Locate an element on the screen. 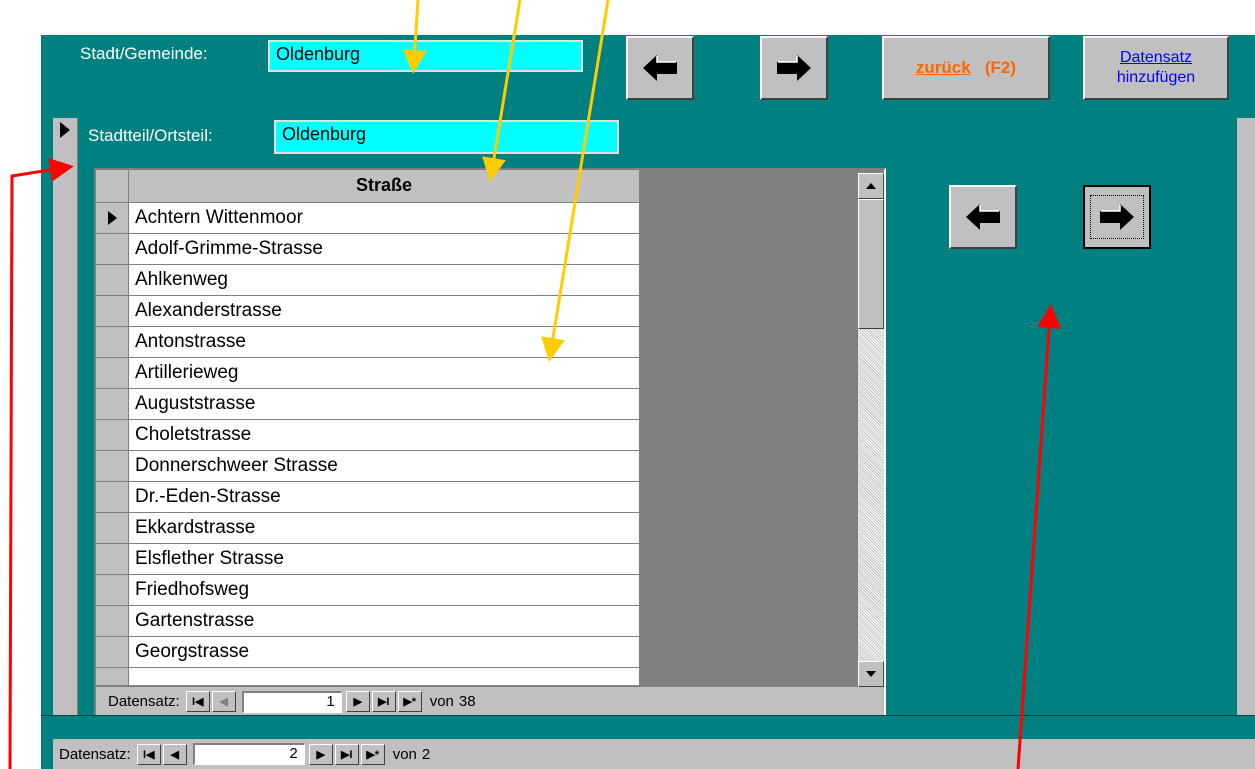 The width and height of the screenshot is (1255, 769). red-arrow-left is located at coordinates (41, 463).